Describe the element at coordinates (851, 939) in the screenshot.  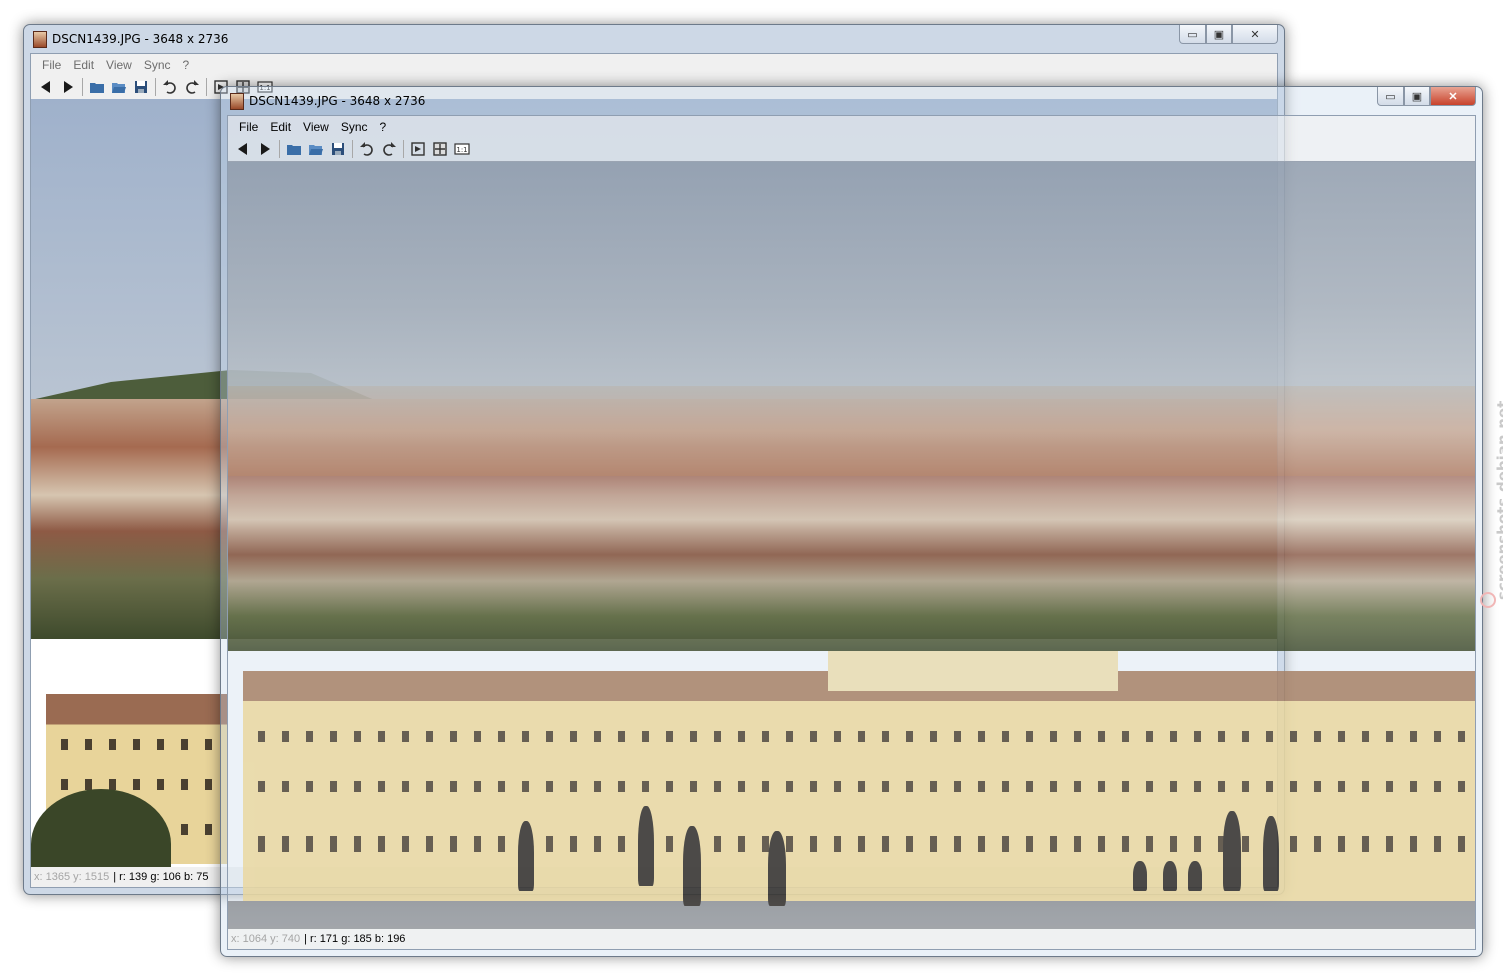
I see `status-bar: x: 1064 y: 740 | r: 171 g: 185 b: 196` at that location.